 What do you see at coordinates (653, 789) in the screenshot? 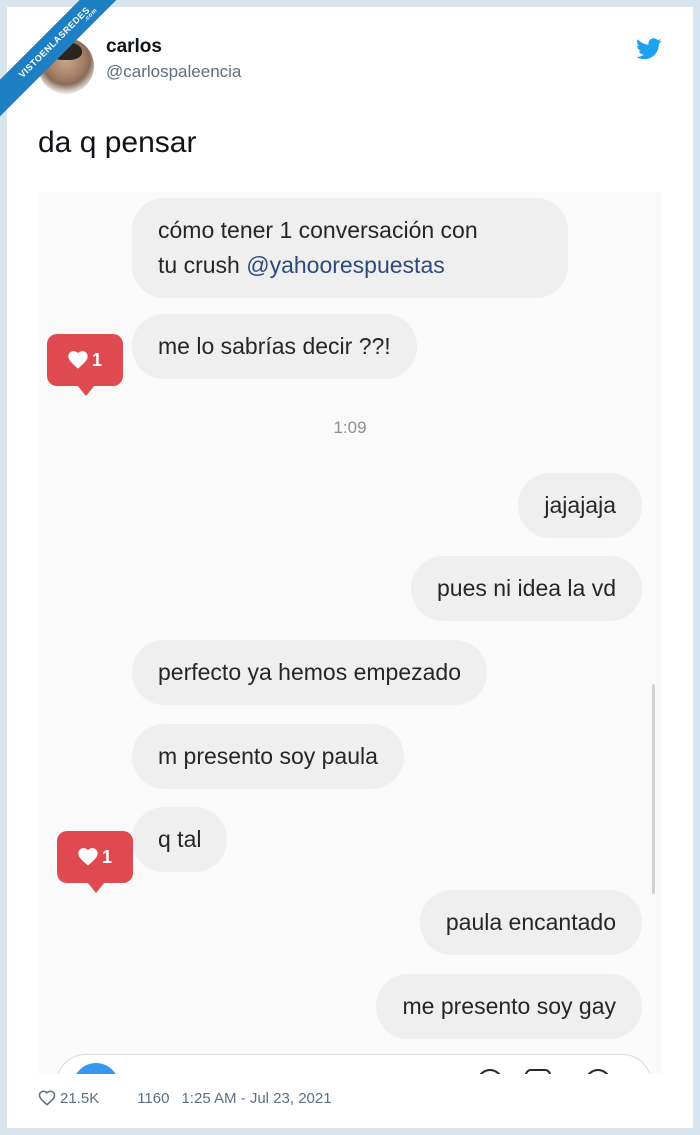
I see `scrollbar` at bounding box center [653, 789].